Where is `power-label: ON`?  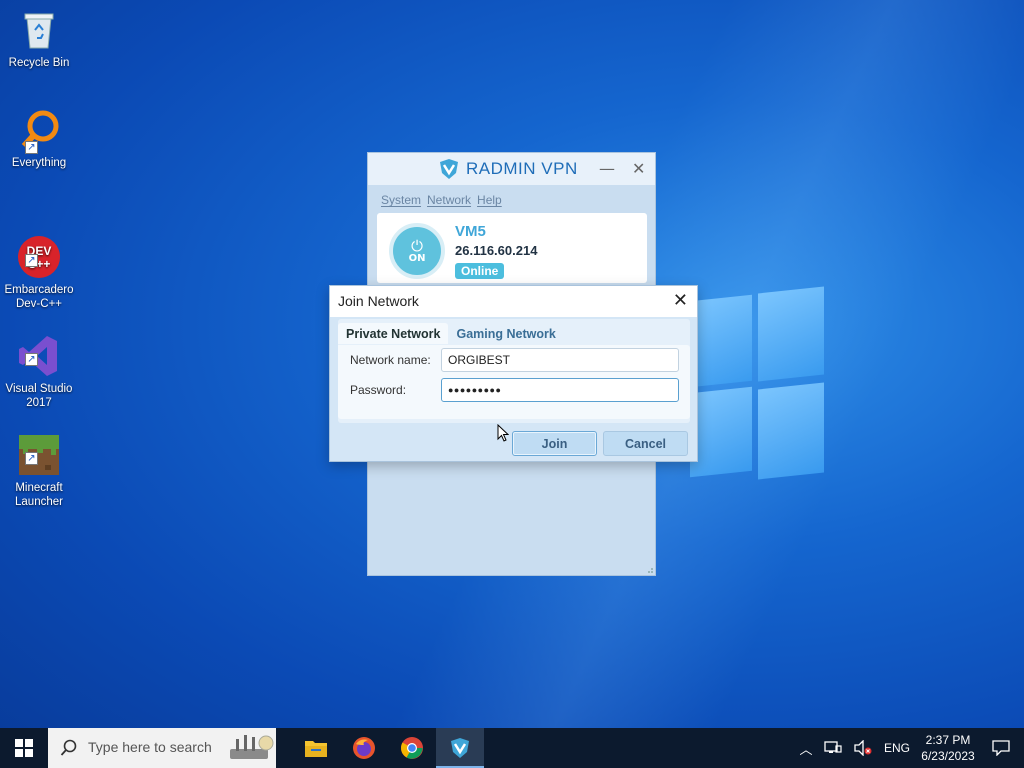 power-label: ON is located at coordinates (417, 258).